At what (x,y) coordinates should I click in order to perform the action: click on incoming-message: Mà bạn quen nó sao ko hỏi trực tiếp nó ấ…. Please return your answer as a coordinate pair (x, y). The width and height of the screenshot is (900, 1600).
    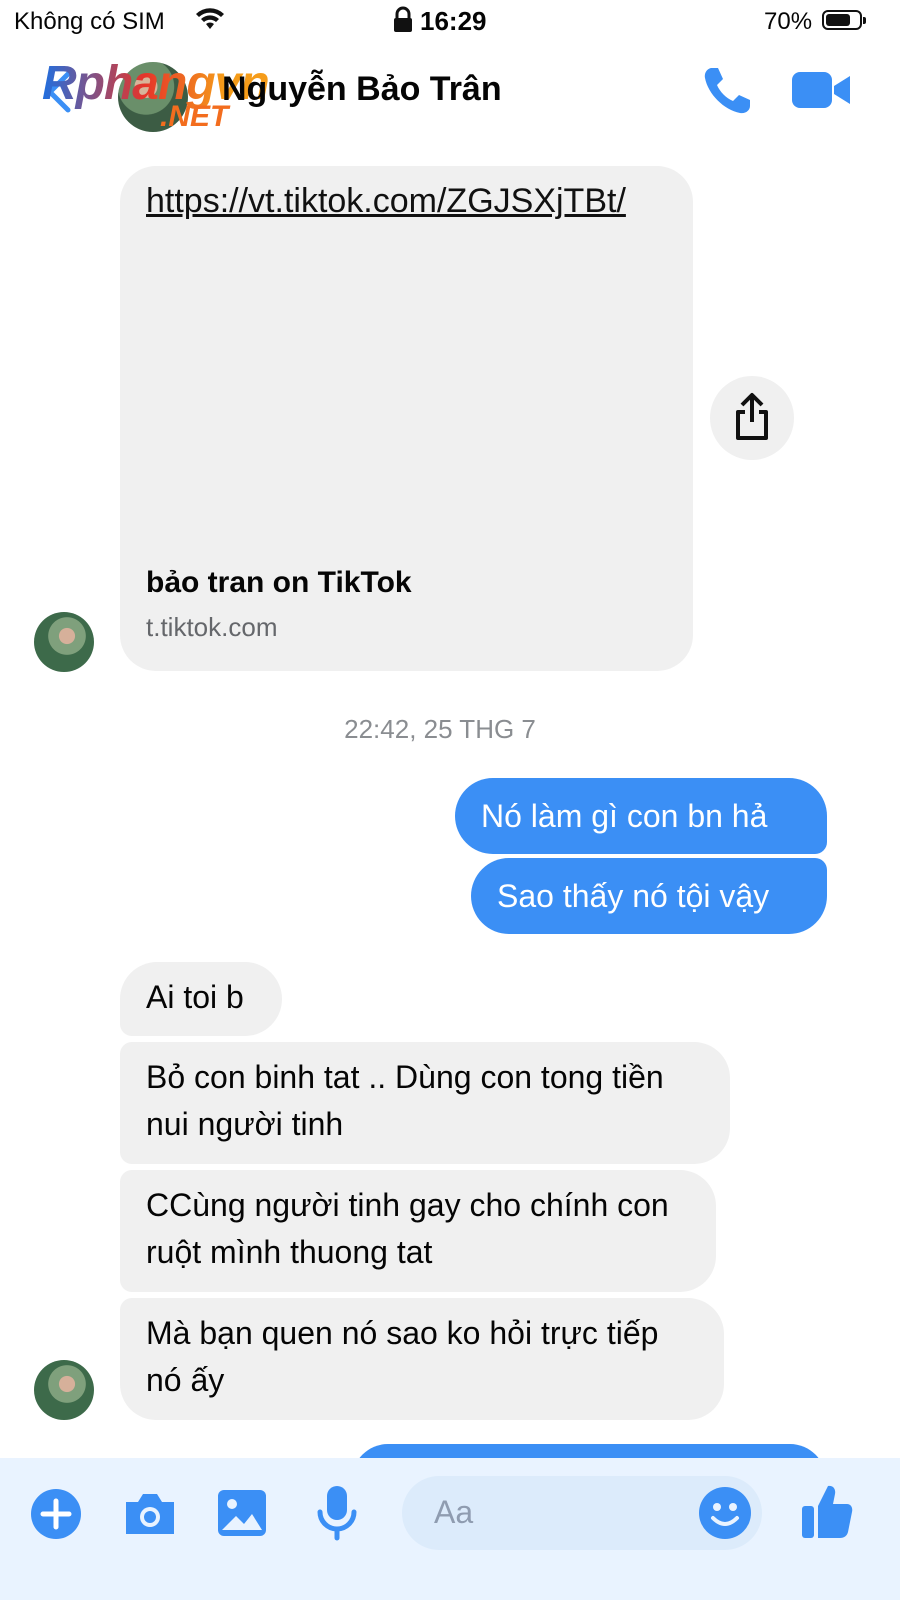
    Looking at the image, I should click on (422, 1359).